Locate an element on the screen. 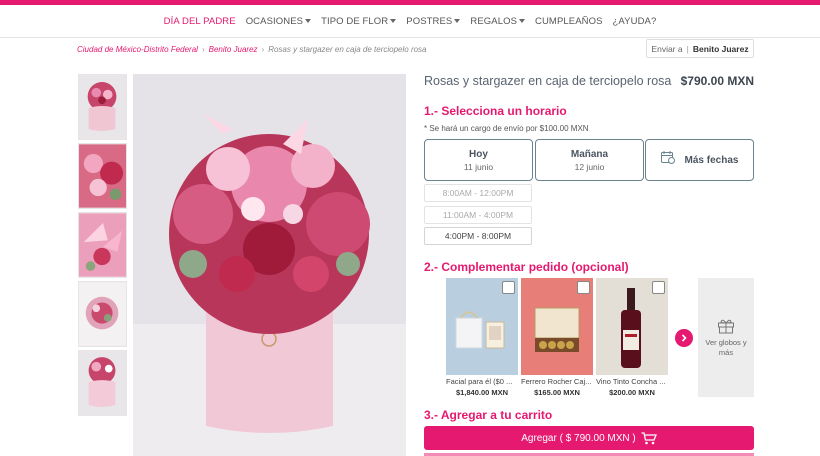 This screenshot has width=820, height=456. time-slot-4pm-8pm: 4:00PM - 8:00PM is located at coordinates (478, 236).